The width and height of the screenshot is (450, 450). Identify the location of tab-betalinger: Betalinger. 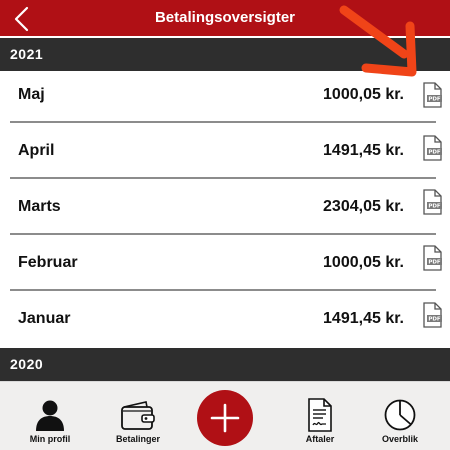
(138, 416).